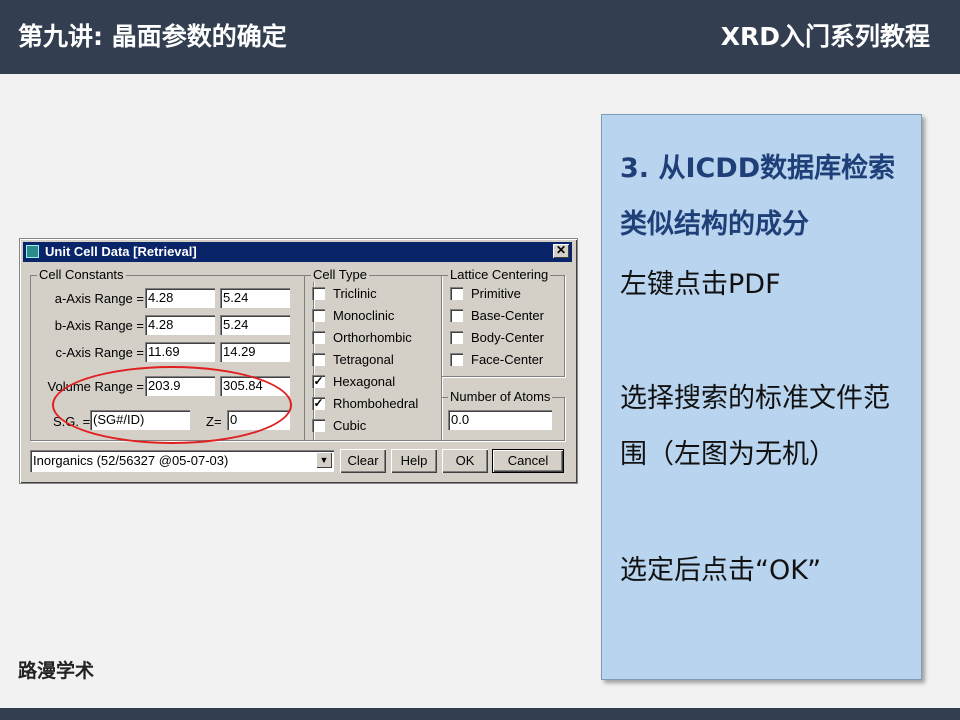  What do you see at coordinates (131, 460) in the screenshot?
I see `database-selected-value: Inorganics (52/56327 @05-07-03)` at bounding box center [131, 460].